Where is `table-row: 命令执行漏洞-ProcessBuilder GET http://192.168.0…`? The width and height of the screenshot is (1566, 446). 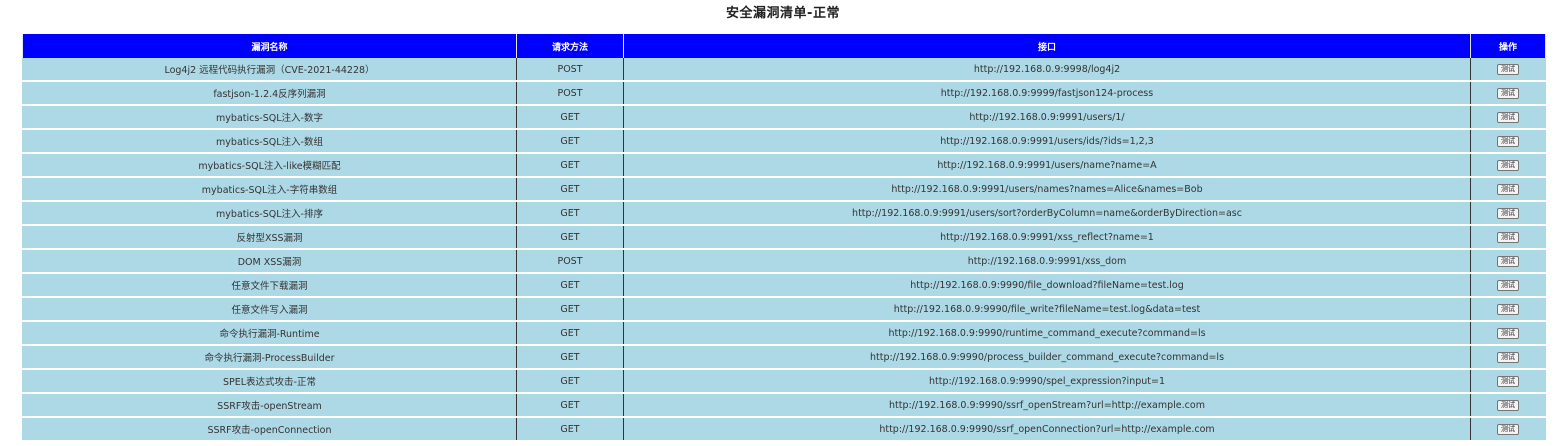
table-row: 命令执行漏洞-ProcessBuilder GET http://192.168.0… is located at coordinates (784, 357).